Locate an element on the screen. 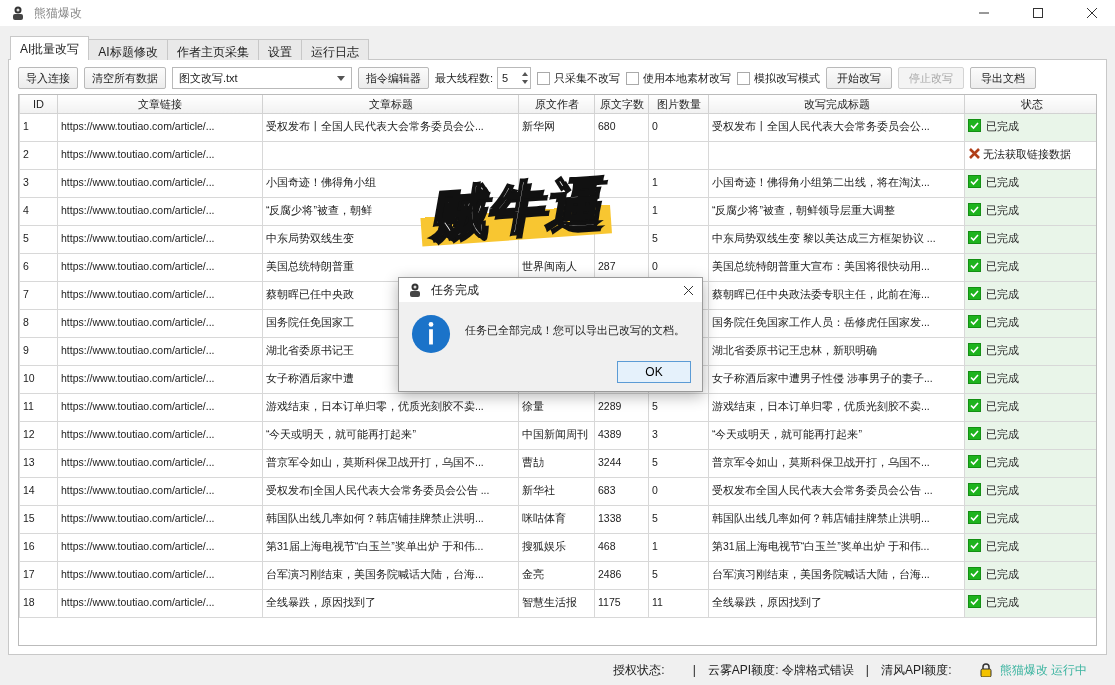 The image size is (1115, 685). table-cell: 3 is located at coordinates (655, 434).